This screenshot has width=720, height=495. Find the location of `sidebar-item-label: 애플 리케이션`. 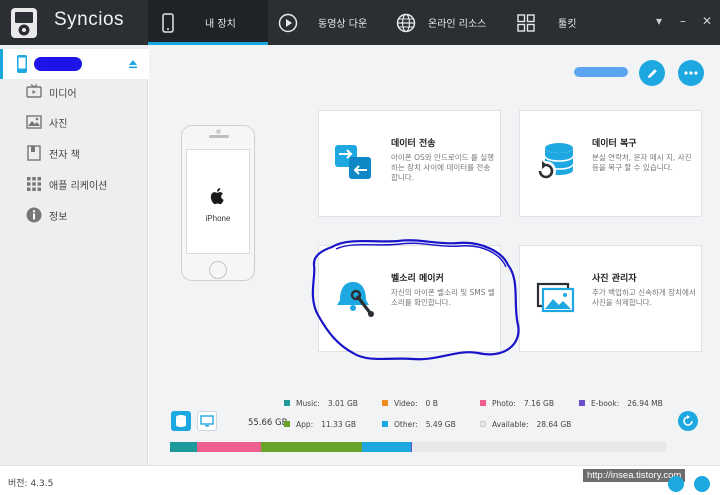

sidebar-item-label: 애플 리케이션 is located at coordinates (78, 186).